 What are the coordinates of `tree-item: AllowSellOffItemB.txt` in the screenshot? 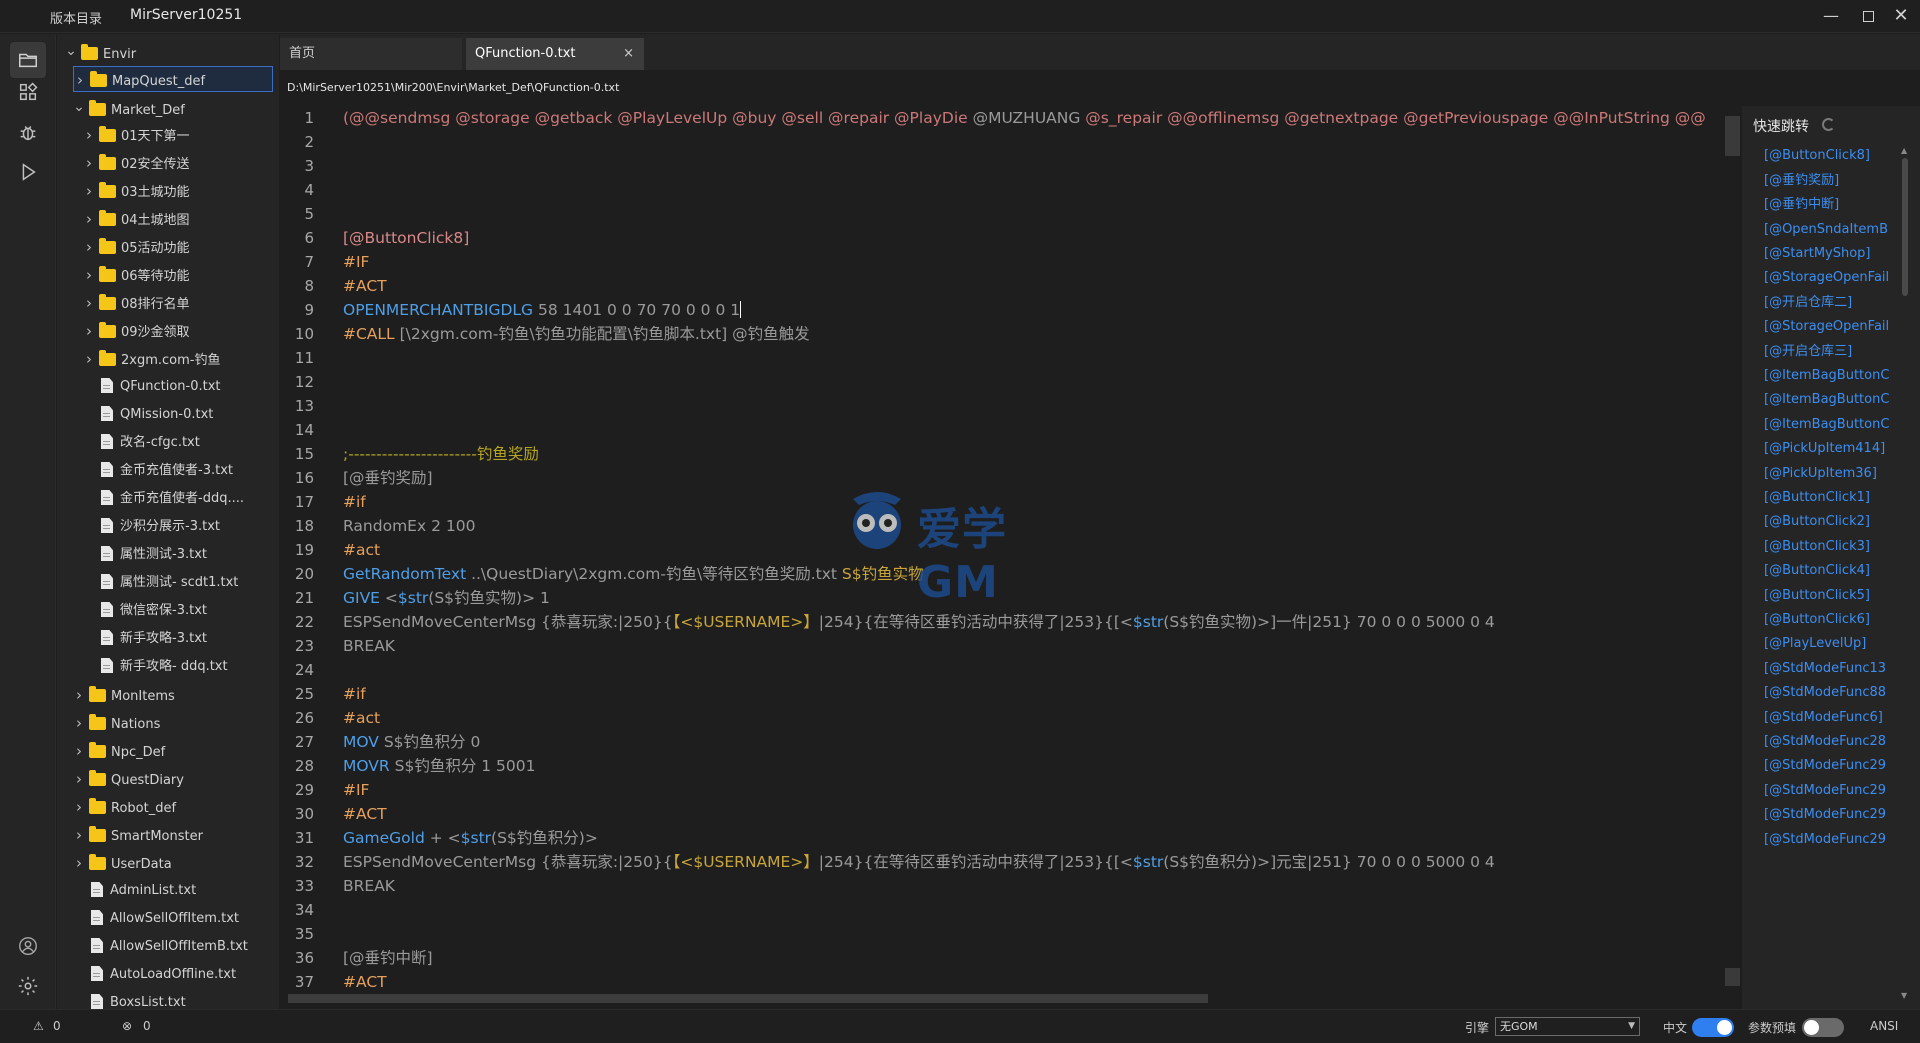 It's located at (162, 947).